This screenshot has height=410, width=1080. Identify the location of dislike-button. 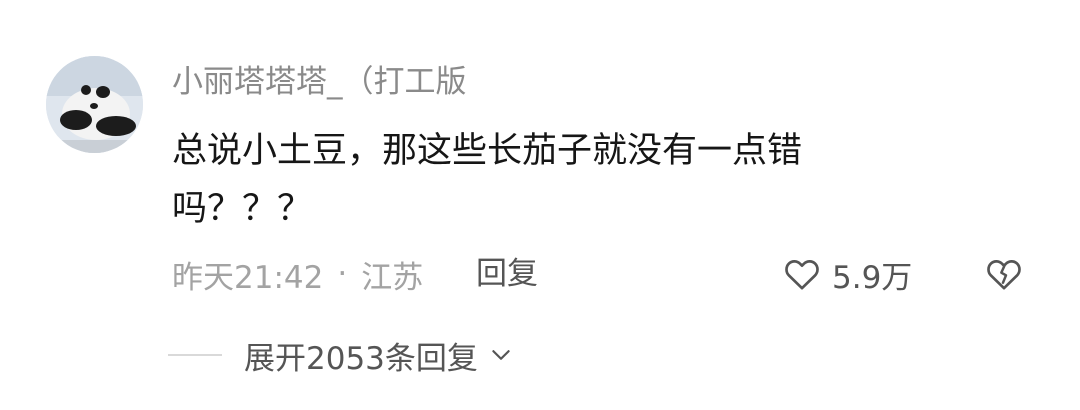
(1004, 274).